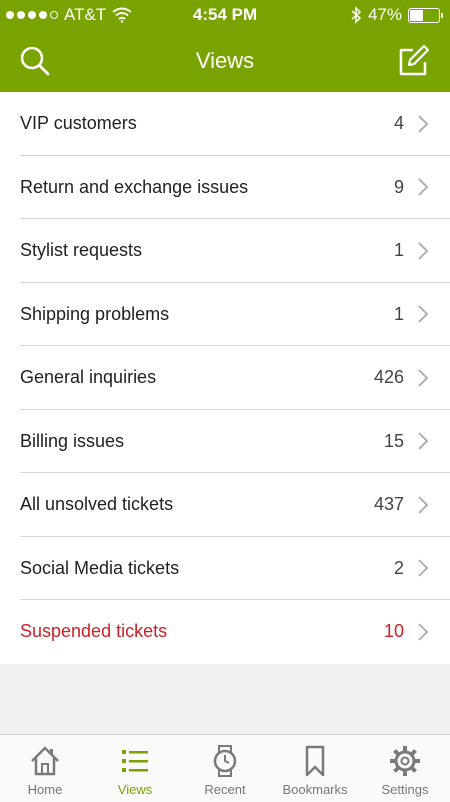  I want to click on nav-bar: Views, so click(225, 62).